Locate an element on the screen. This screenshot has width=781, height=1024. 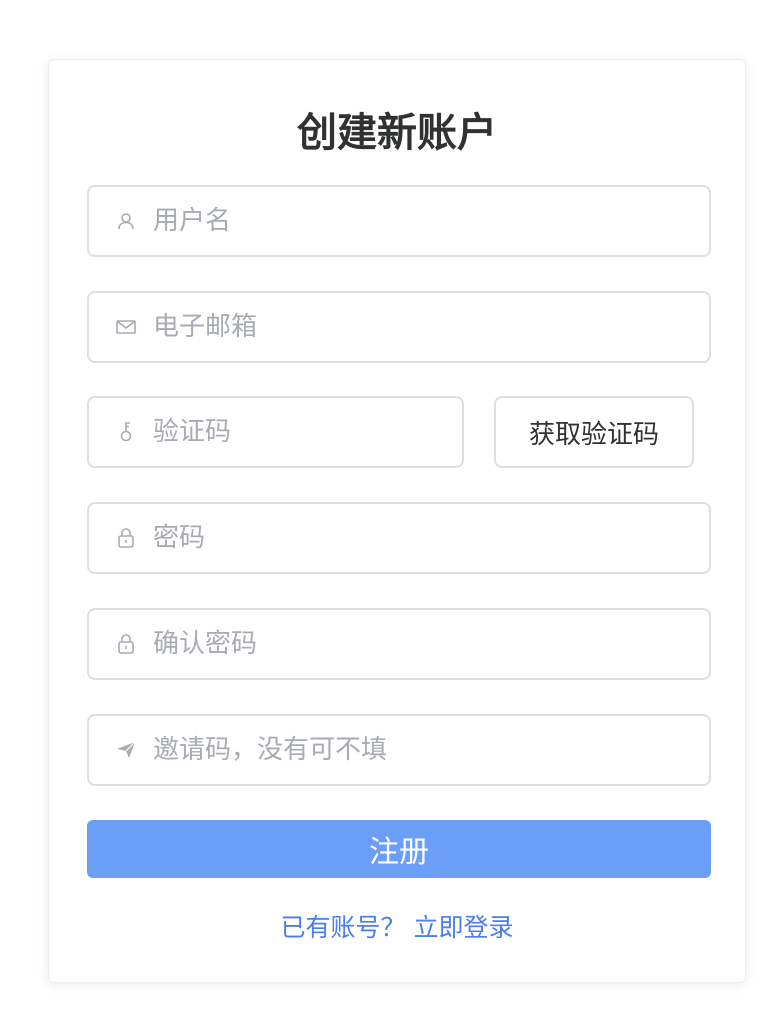
email-input is located at coordinates (424, 327).